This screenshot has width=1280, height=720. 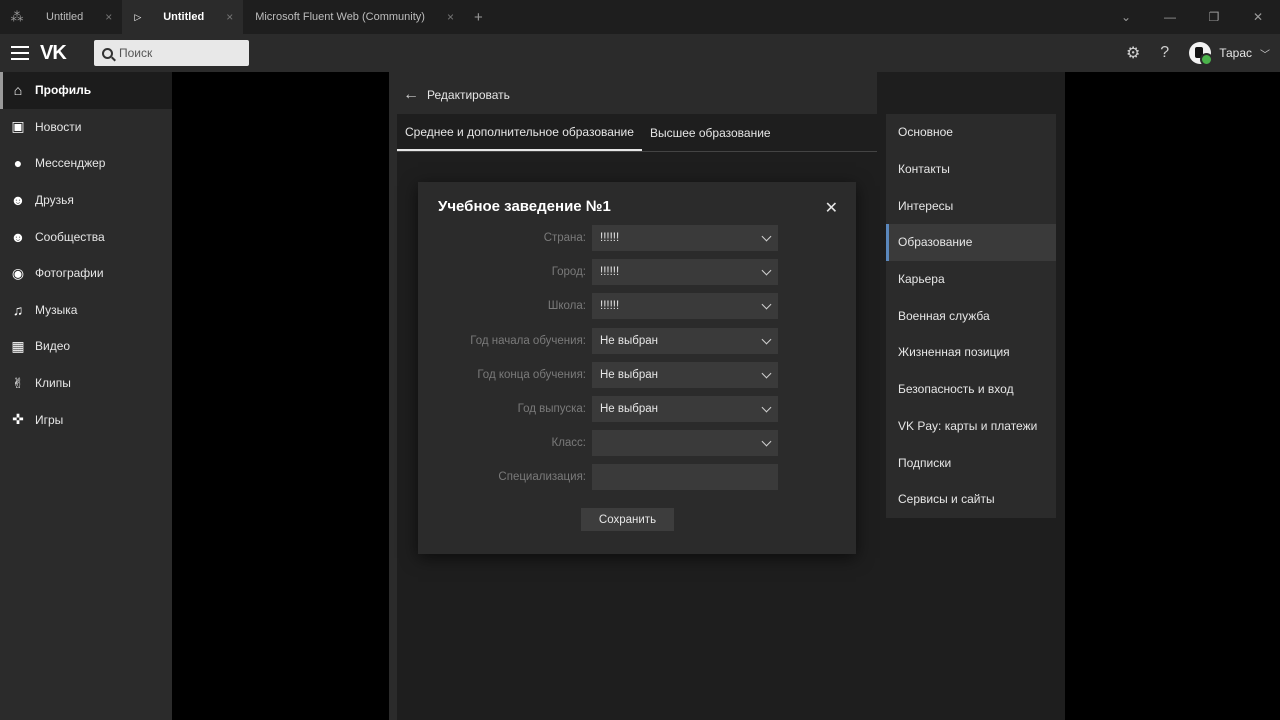 I want to click on sidebar-item-label: Игры, so click(x=49, y=419).